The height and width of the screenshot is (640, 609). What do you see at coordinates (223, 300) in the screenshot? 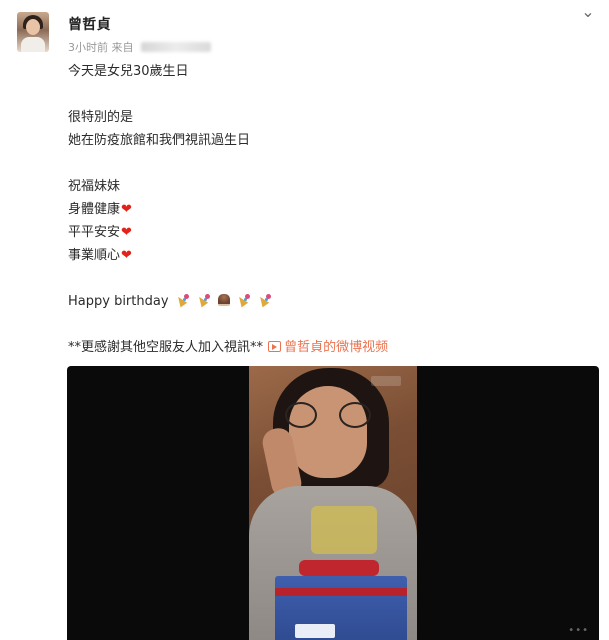
I see `cake-icon` at bounding box center [223, 300].